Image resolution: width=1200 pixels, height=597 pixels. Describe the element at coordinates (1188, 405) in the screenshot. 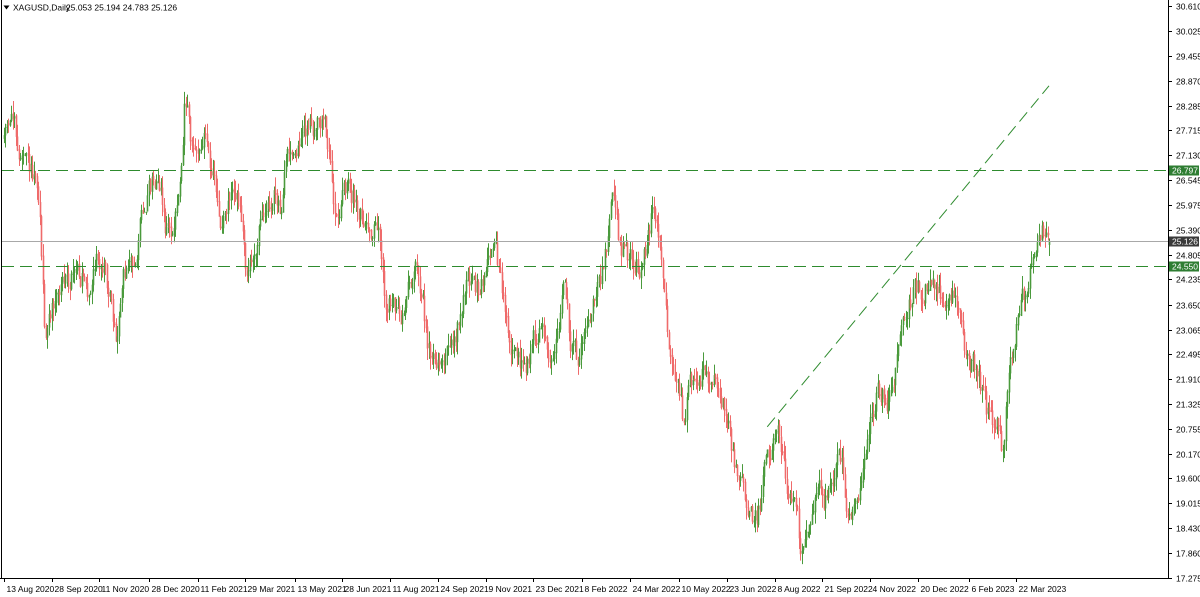

I see `price-tick-label: 21.325` at that location.